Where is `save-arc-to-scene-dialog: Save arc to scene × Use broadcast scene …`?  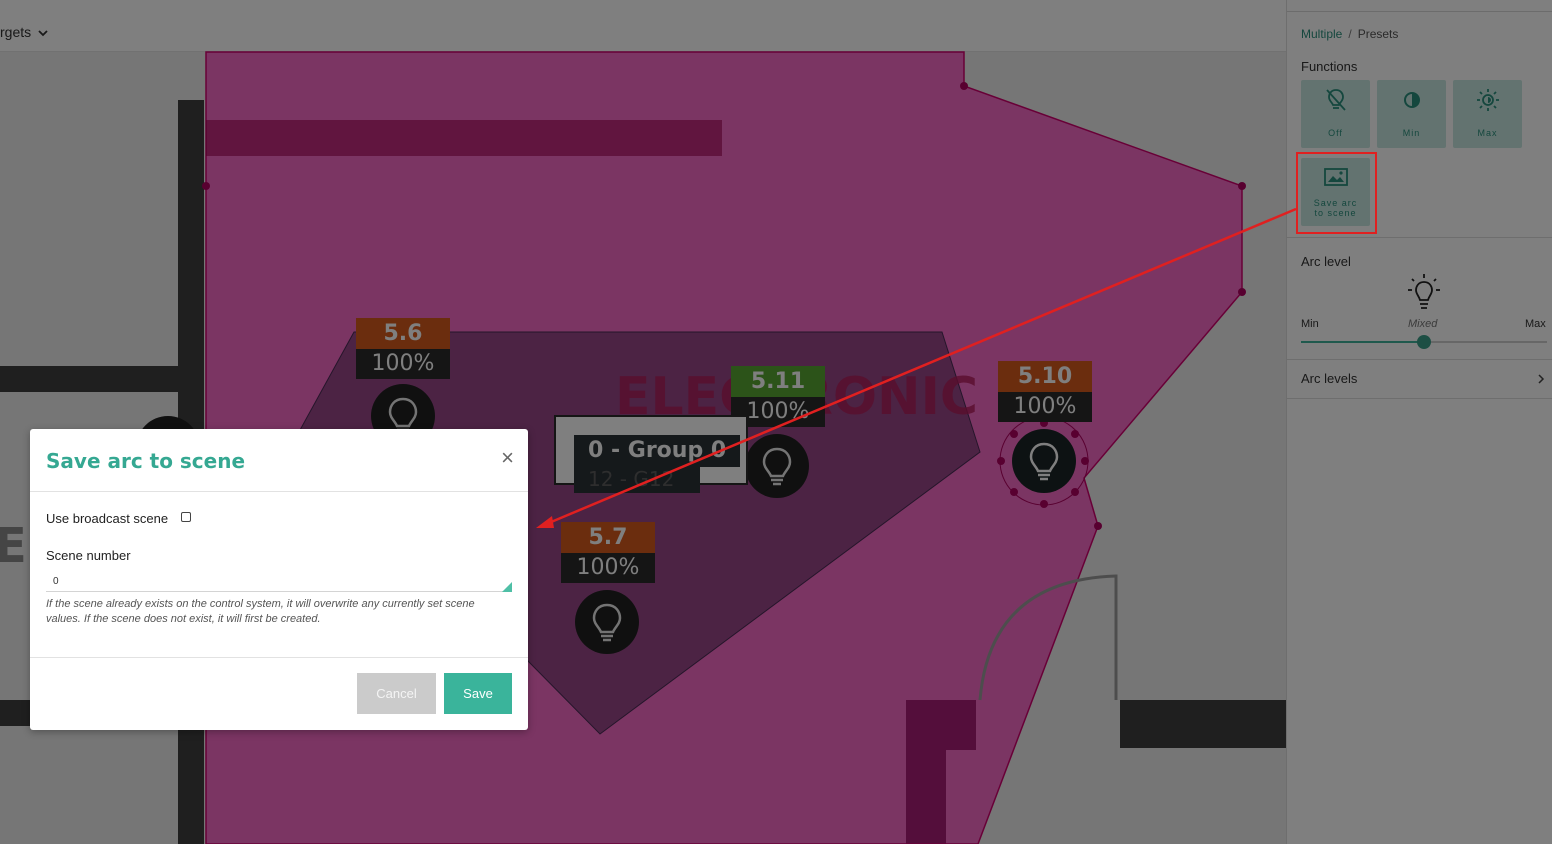 save-arc-to-scene-dialog: Save arc to scene × Use broadcast scene … is located at coordinates (279, 579).